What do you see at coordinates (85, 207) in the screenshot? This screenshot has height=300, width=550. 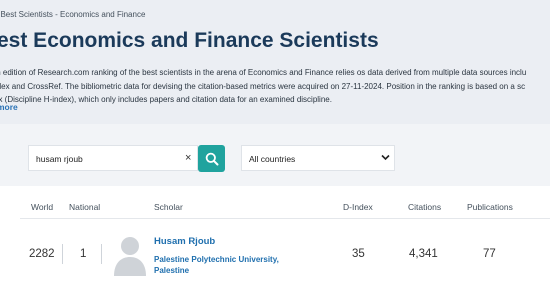 I see `column-header-national: National` at bounding box center [85, 207].